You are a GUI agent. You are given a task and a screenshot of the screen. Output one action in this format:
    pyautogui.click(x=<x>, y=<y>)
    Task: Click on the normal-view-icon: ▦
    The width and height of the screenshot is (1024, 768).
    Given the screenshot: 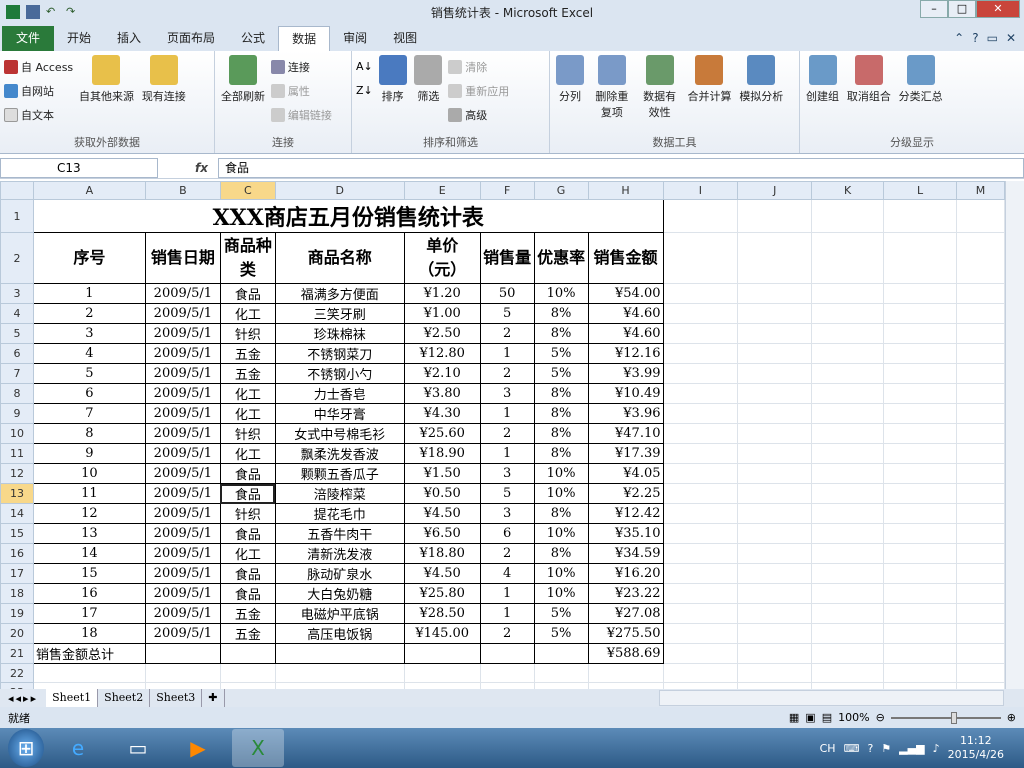 What is the action you would take?
    pyautogui.click(x=794, y=717)
    